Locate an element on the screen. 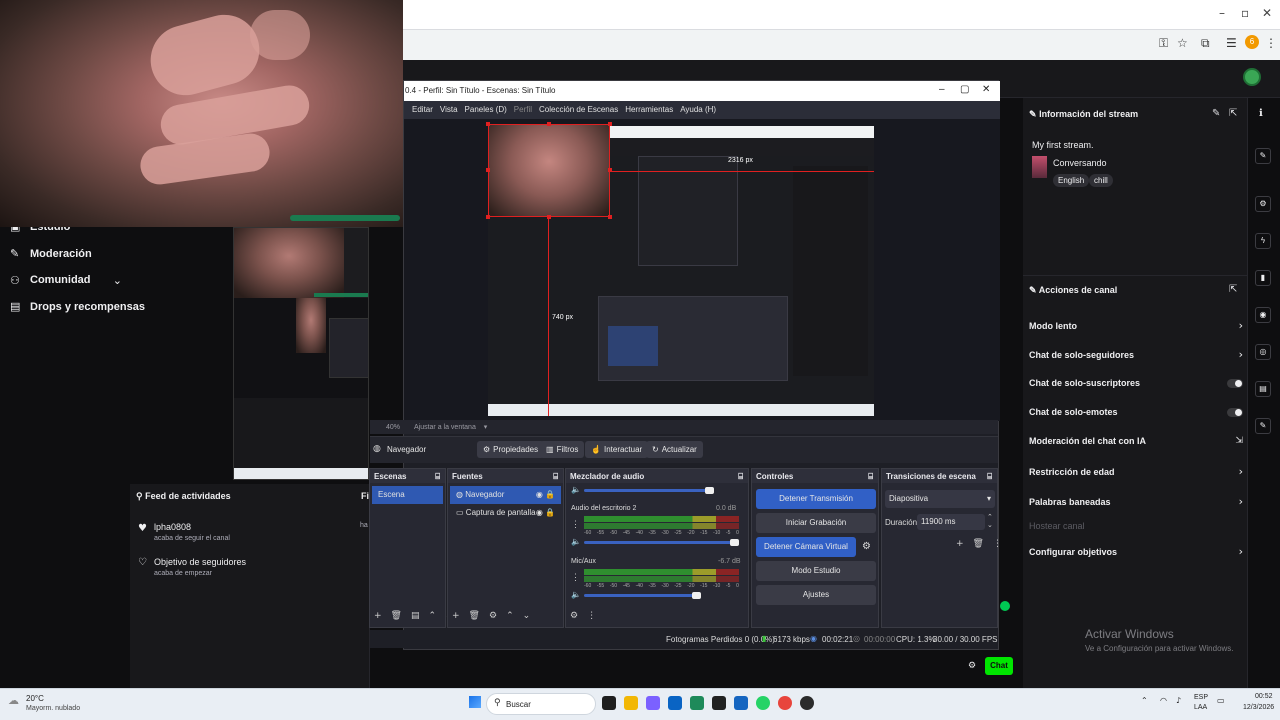  channel-1-speaker-icon: 🔈 is located at coordinates (576, 541).